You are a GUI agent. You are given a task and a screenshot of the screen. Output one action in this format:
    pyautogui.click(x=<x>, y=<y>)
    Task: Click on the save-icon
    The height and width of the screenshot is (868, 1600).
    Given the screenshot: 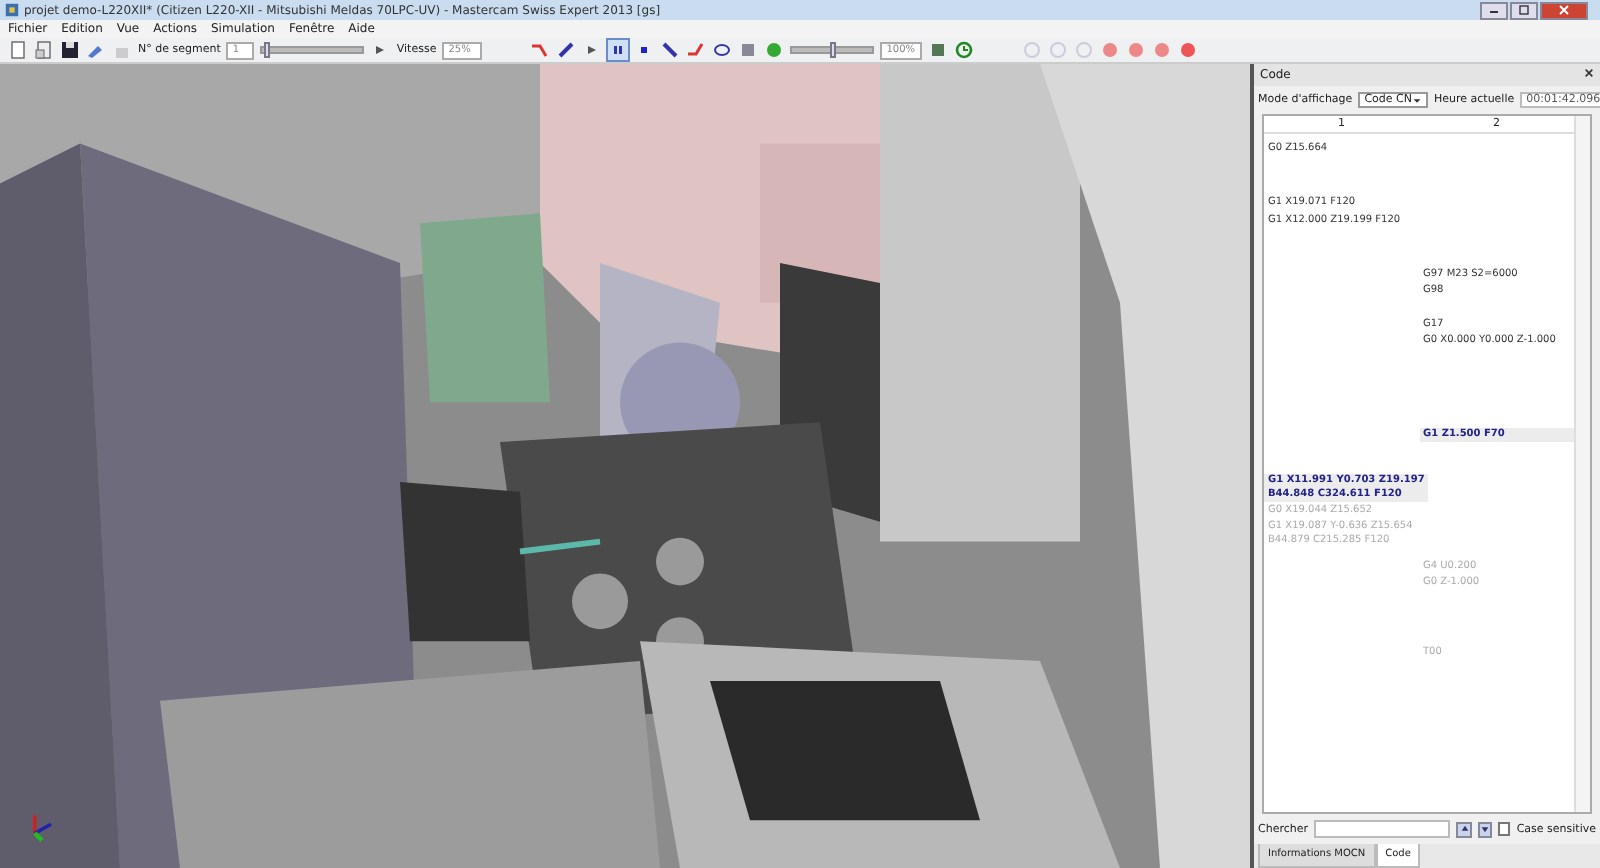 What is the action you would take?
    pyautogui.click(x=70, y=50)
    